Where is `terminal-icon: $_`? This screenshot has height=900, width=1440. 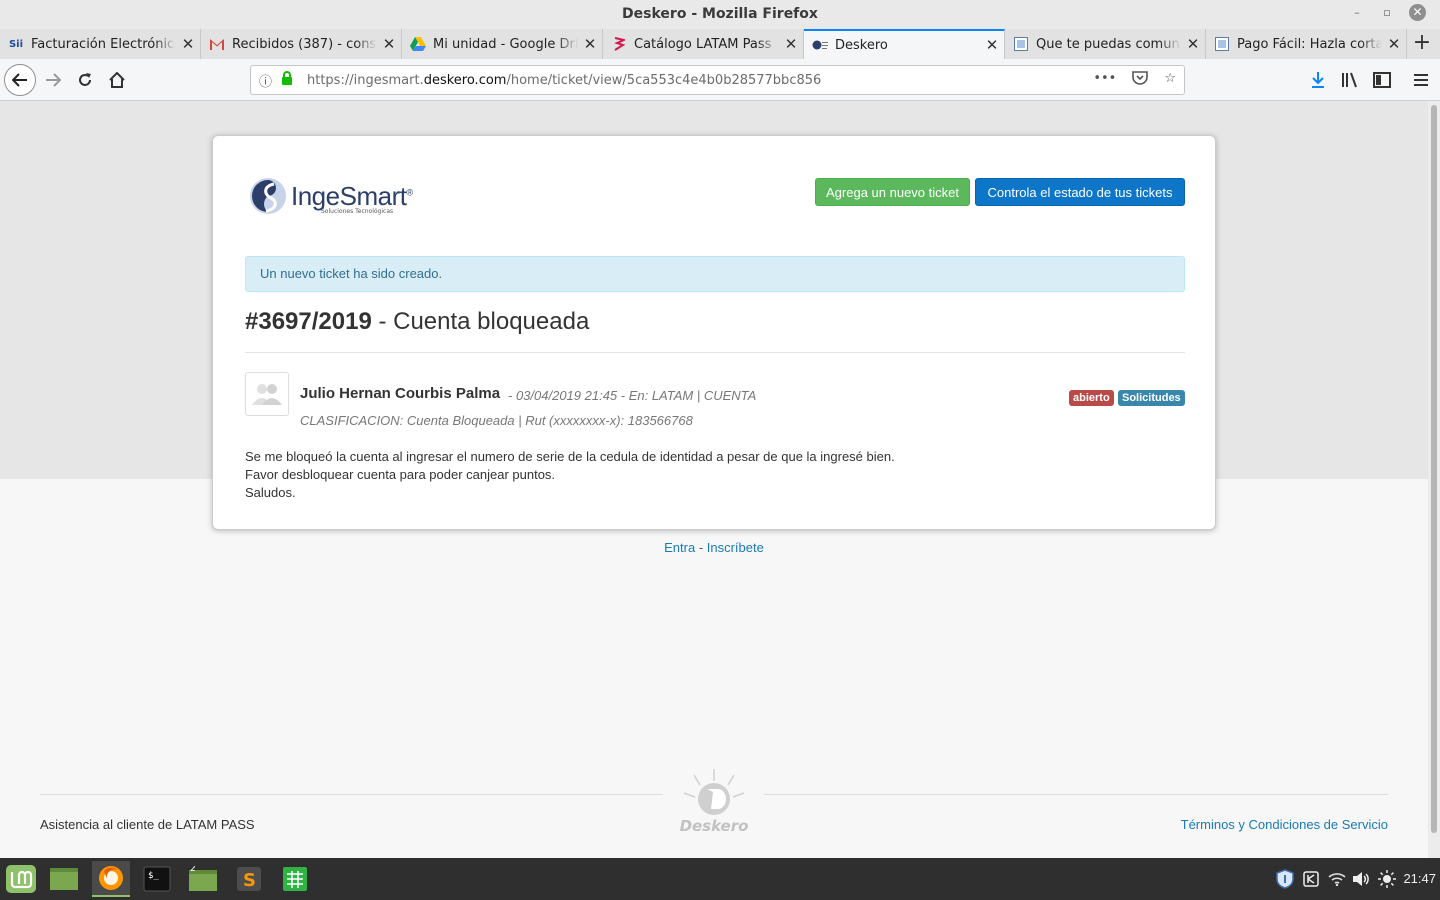
terminal-icon: $_ is located at coordinates (157, 879).